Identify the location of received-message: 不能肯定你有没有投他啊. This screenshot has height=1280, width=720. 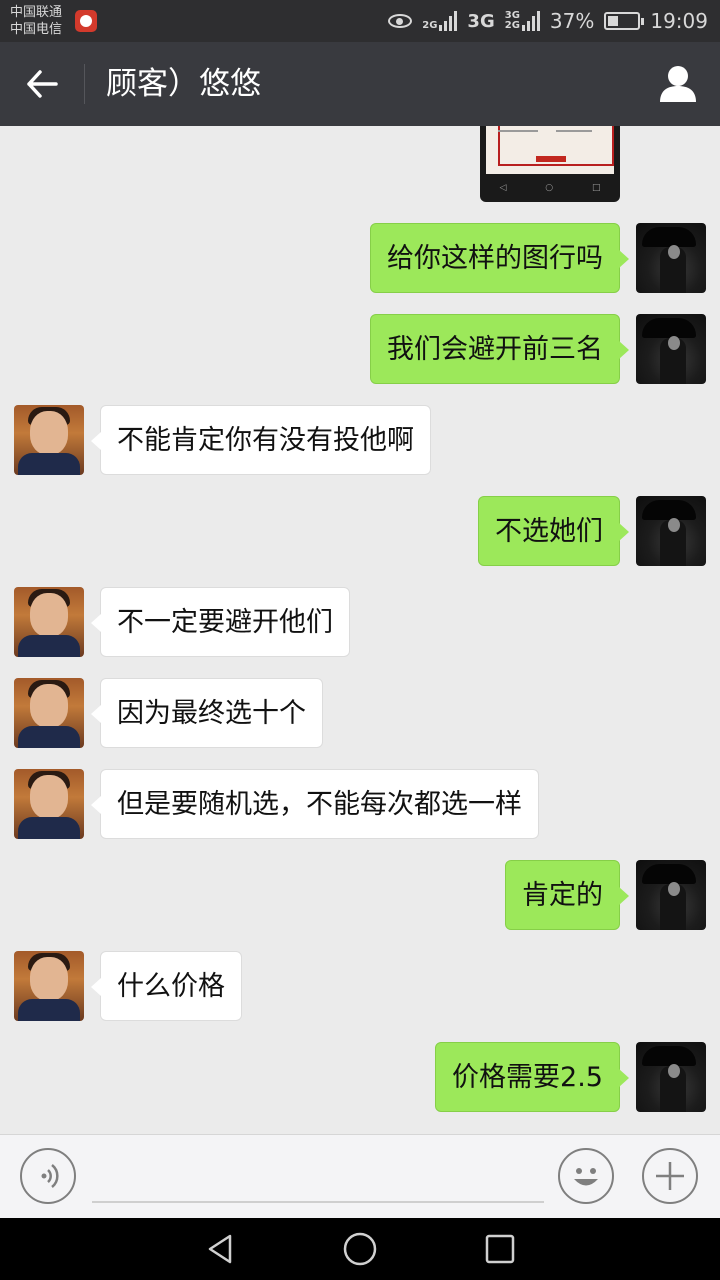
(222, 440).